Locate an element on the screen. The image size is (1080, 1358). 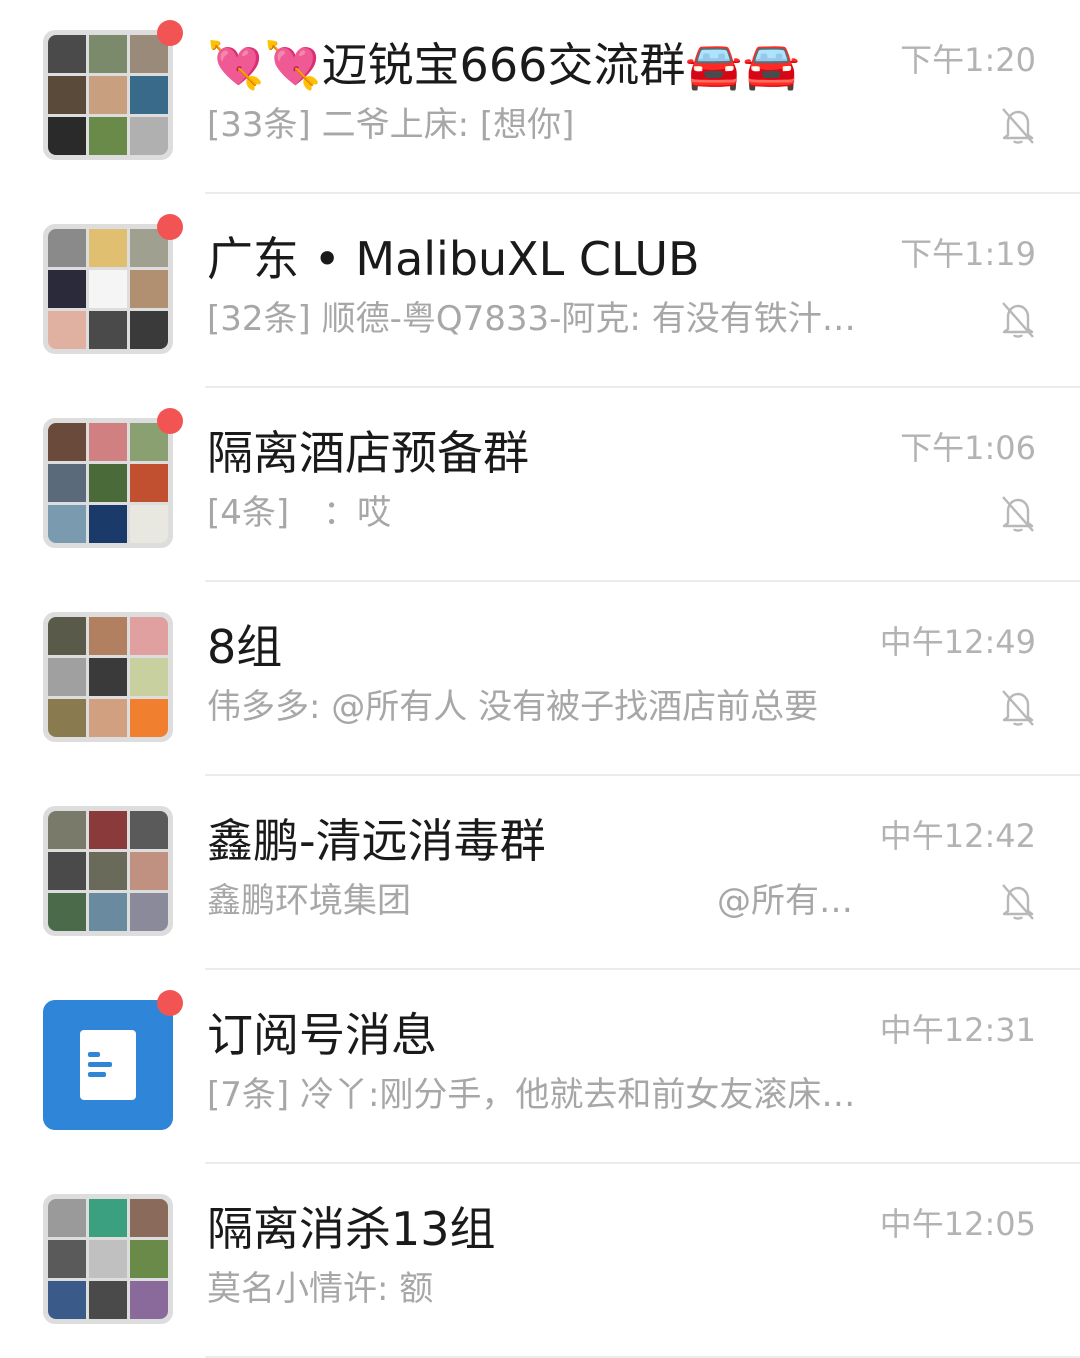
document-line-second is located at coordinates (100, 1064).